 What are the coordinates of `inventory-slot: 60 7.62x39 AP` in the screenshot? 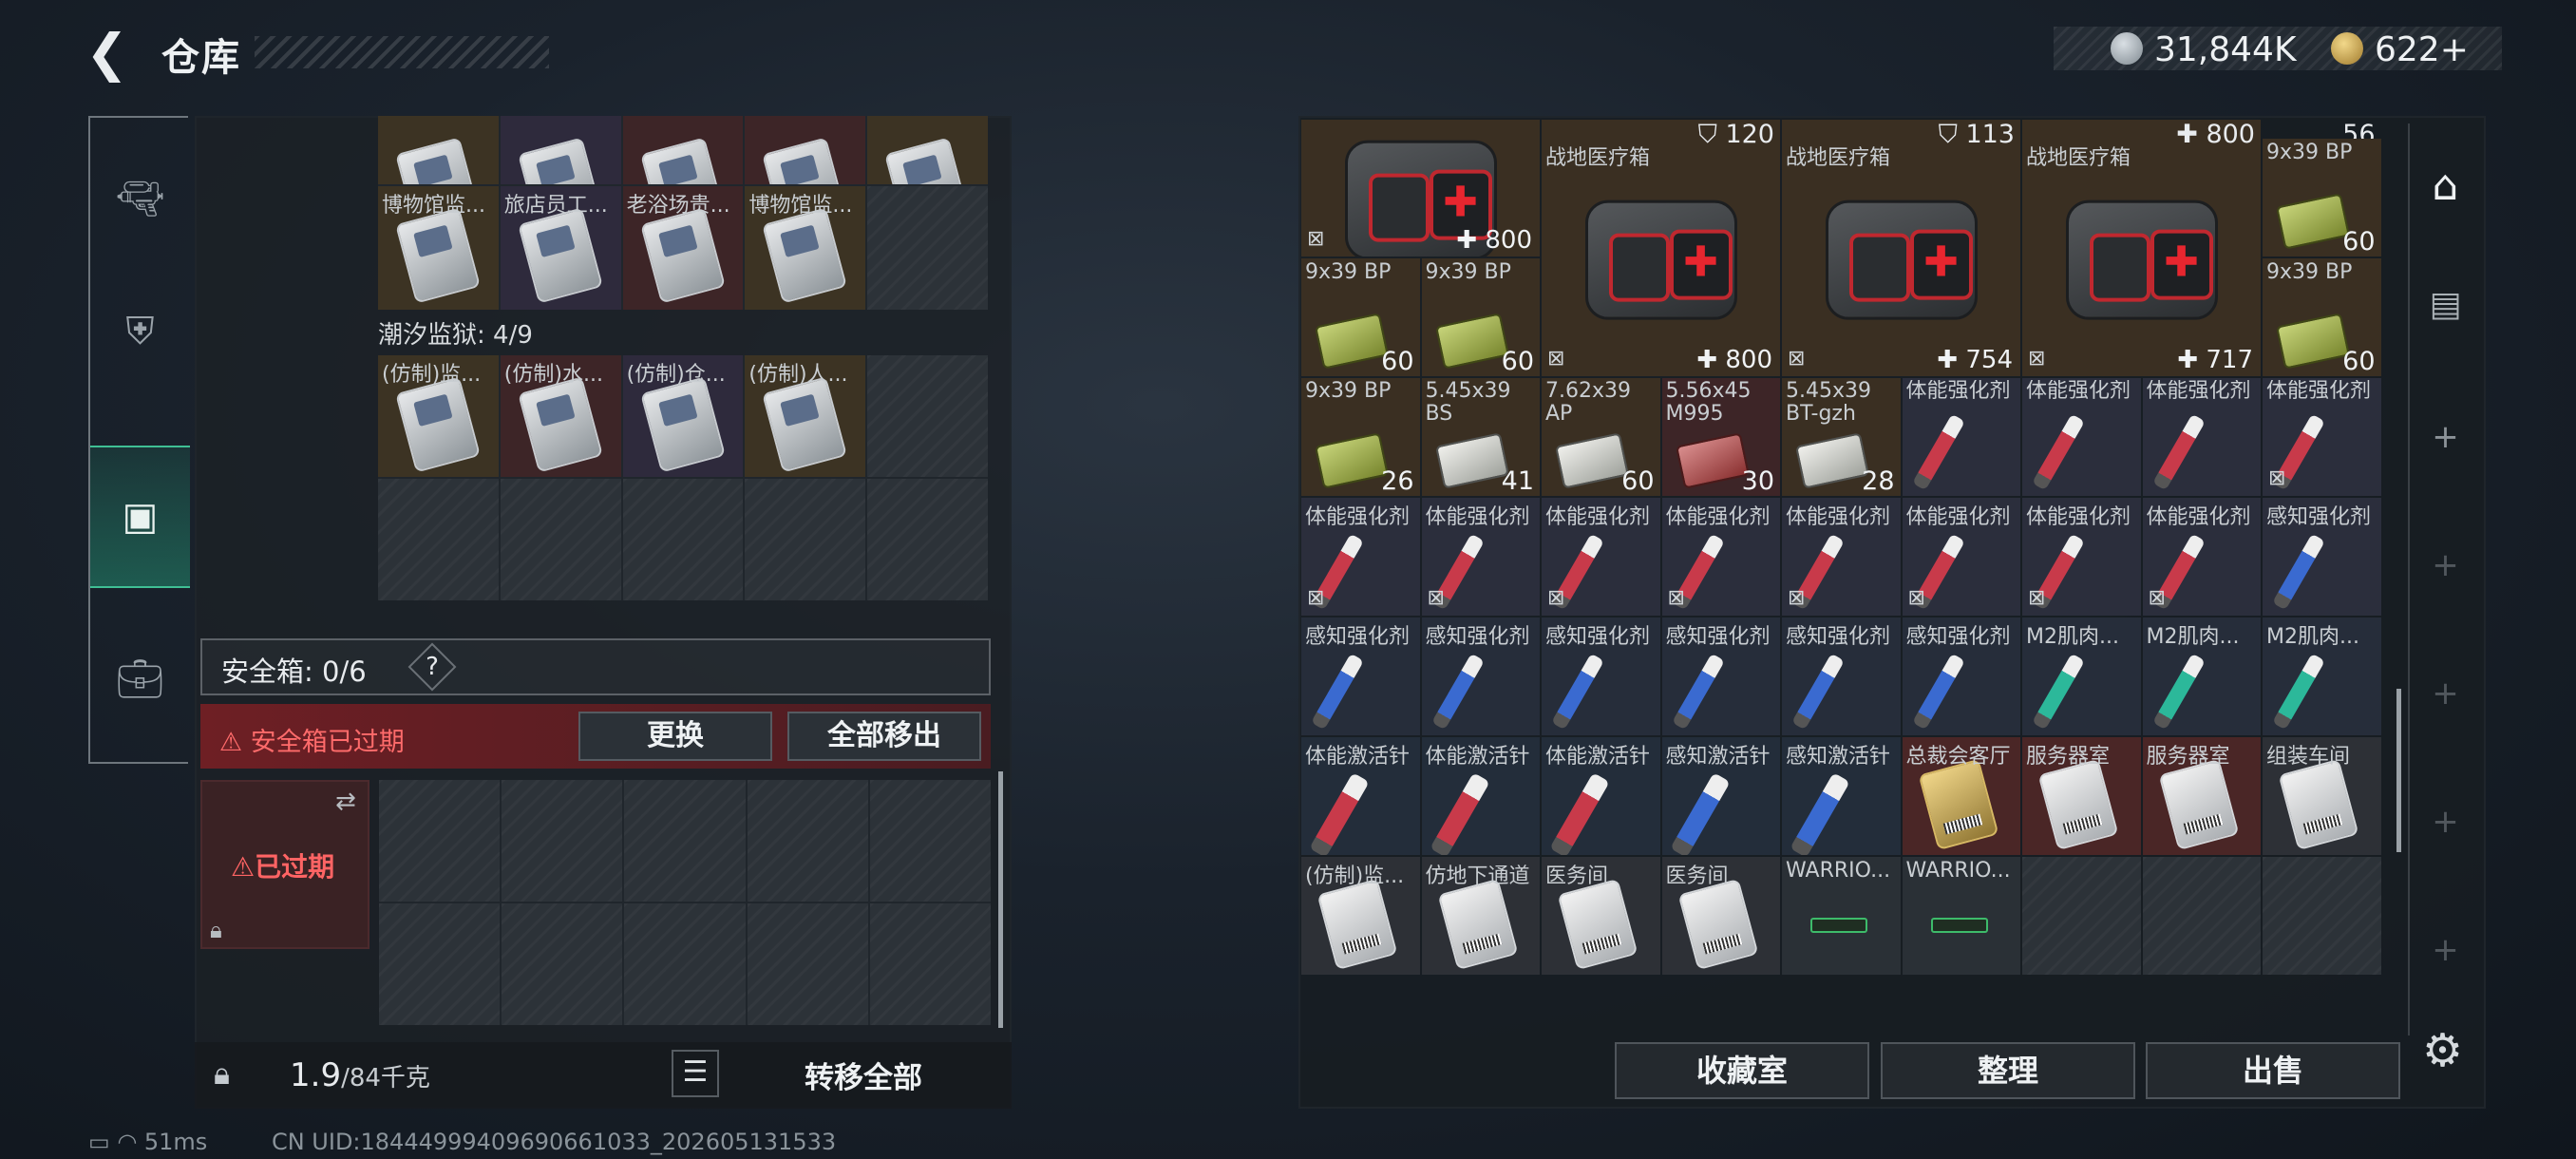 It's located at (1601, 437).